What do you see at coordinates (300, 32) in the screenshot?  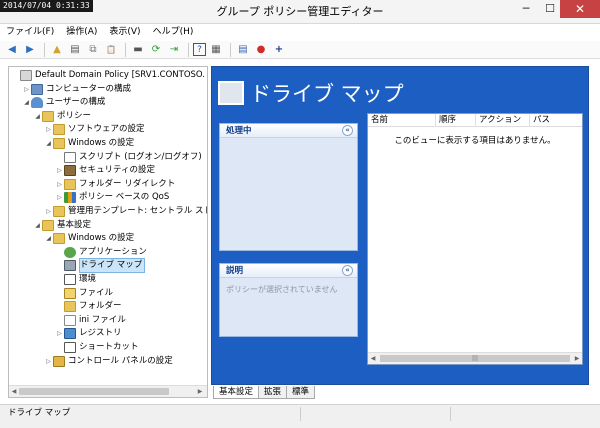 I see `menu-bar: ファイル(F) 操作(A) 表示(V) ヘルプ(H)` at bounding box center [300, 32].